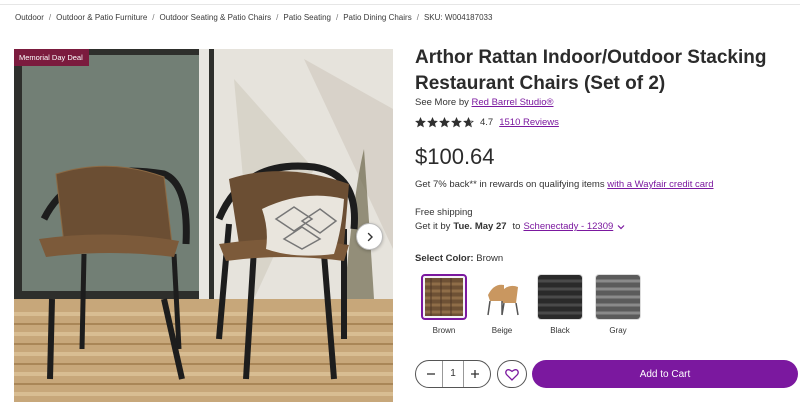 Image resolution: width=800 pixels, height=402 pixels. I want to click on free-shipping-label: Free shipping, so click(444, 212).